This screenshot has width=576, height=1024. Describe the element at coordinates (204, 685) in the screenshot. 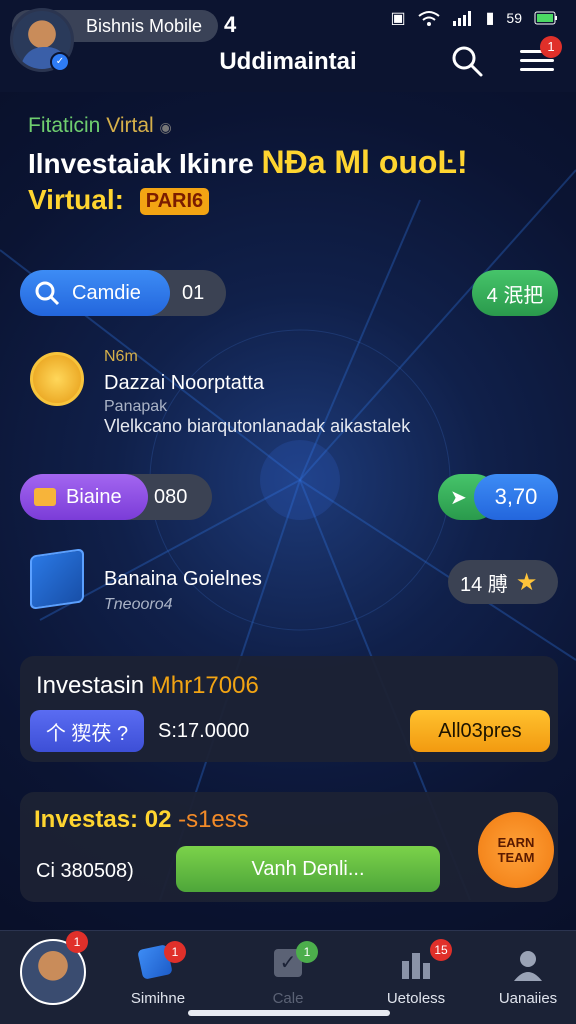

I see `card1-title-gold: Mhr17006` at that location.